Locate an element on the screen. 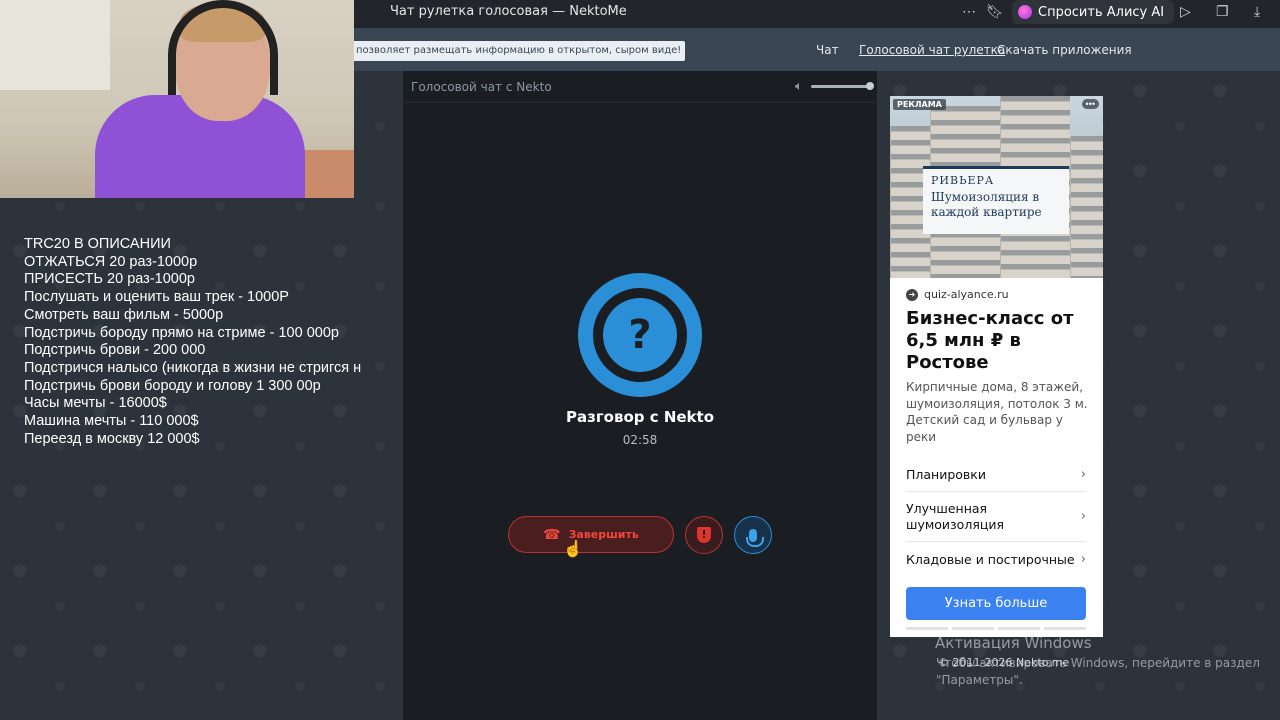 The width and height of the screenshot is (1280, 720). nav-chat: Чат is located at coordinates (827, 50).